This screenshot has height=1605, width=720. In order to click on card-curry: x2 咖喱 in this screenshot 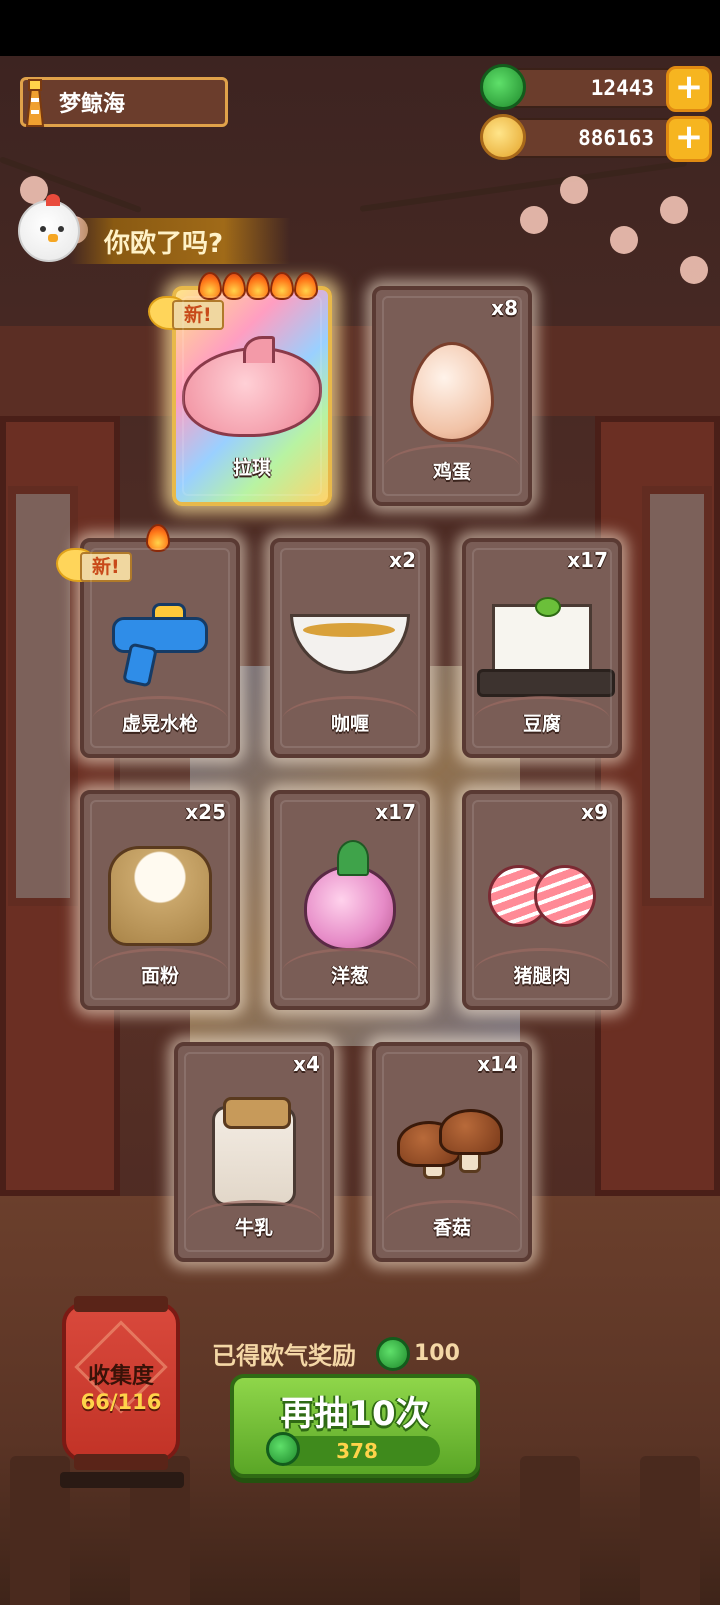, I will do `click(350, 648)`.